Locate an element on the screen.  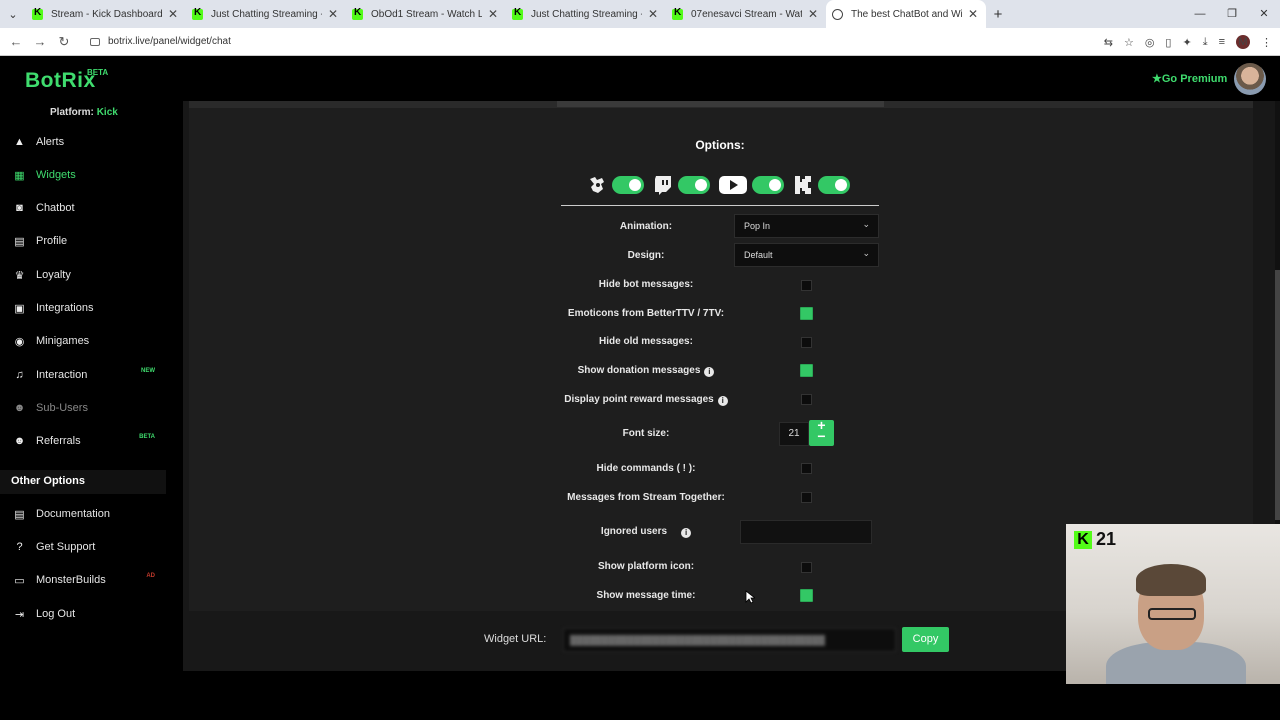
animation-select: Pop In ⌄ is located at coordinates (806, 226).